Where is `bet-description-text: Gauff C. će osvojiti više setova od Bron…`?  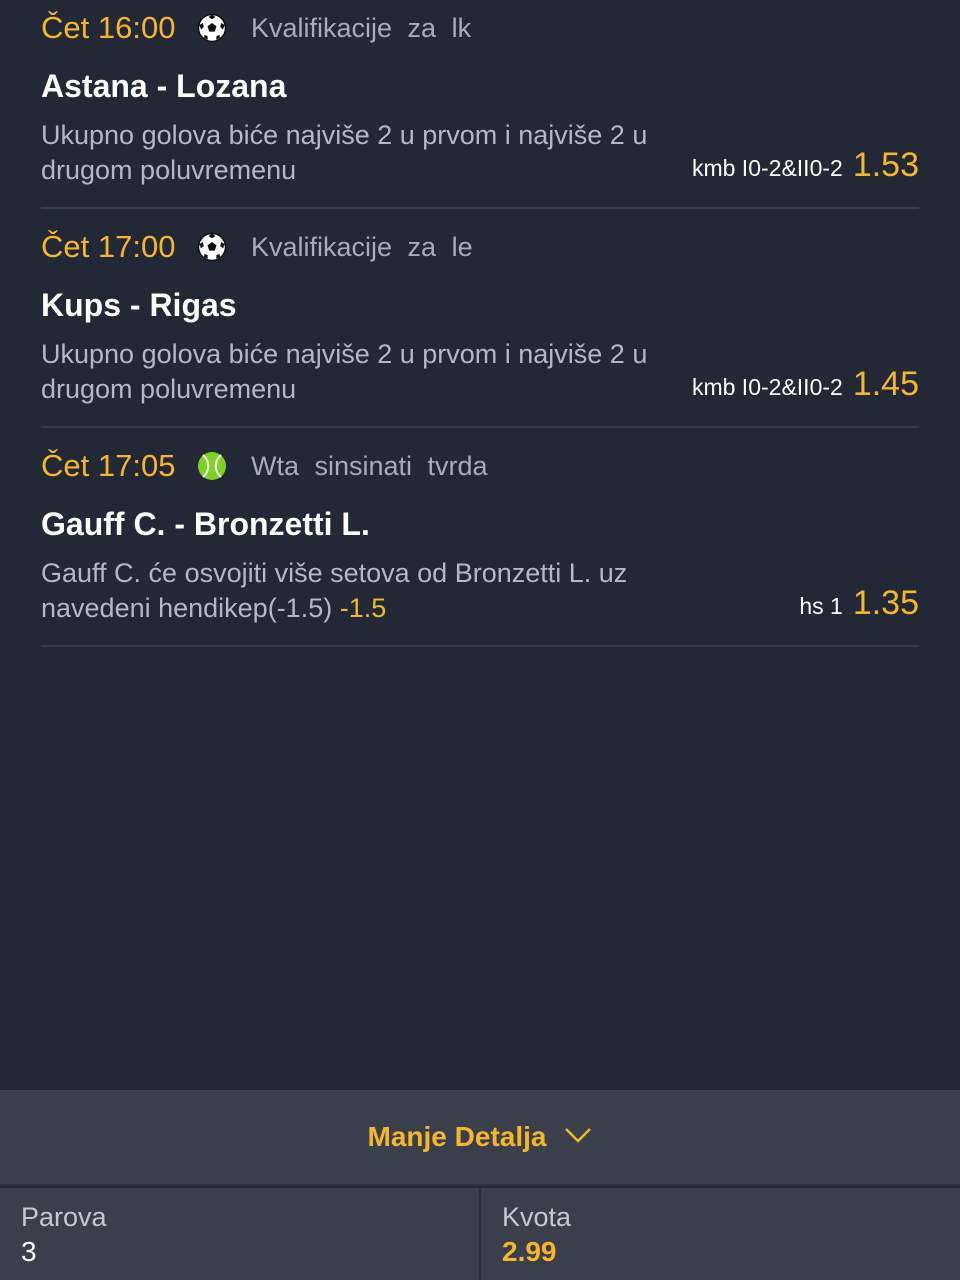
bet-description-text: Gauff C. će osvojiti više setova od Bron… is located at coordinates (334, 590).